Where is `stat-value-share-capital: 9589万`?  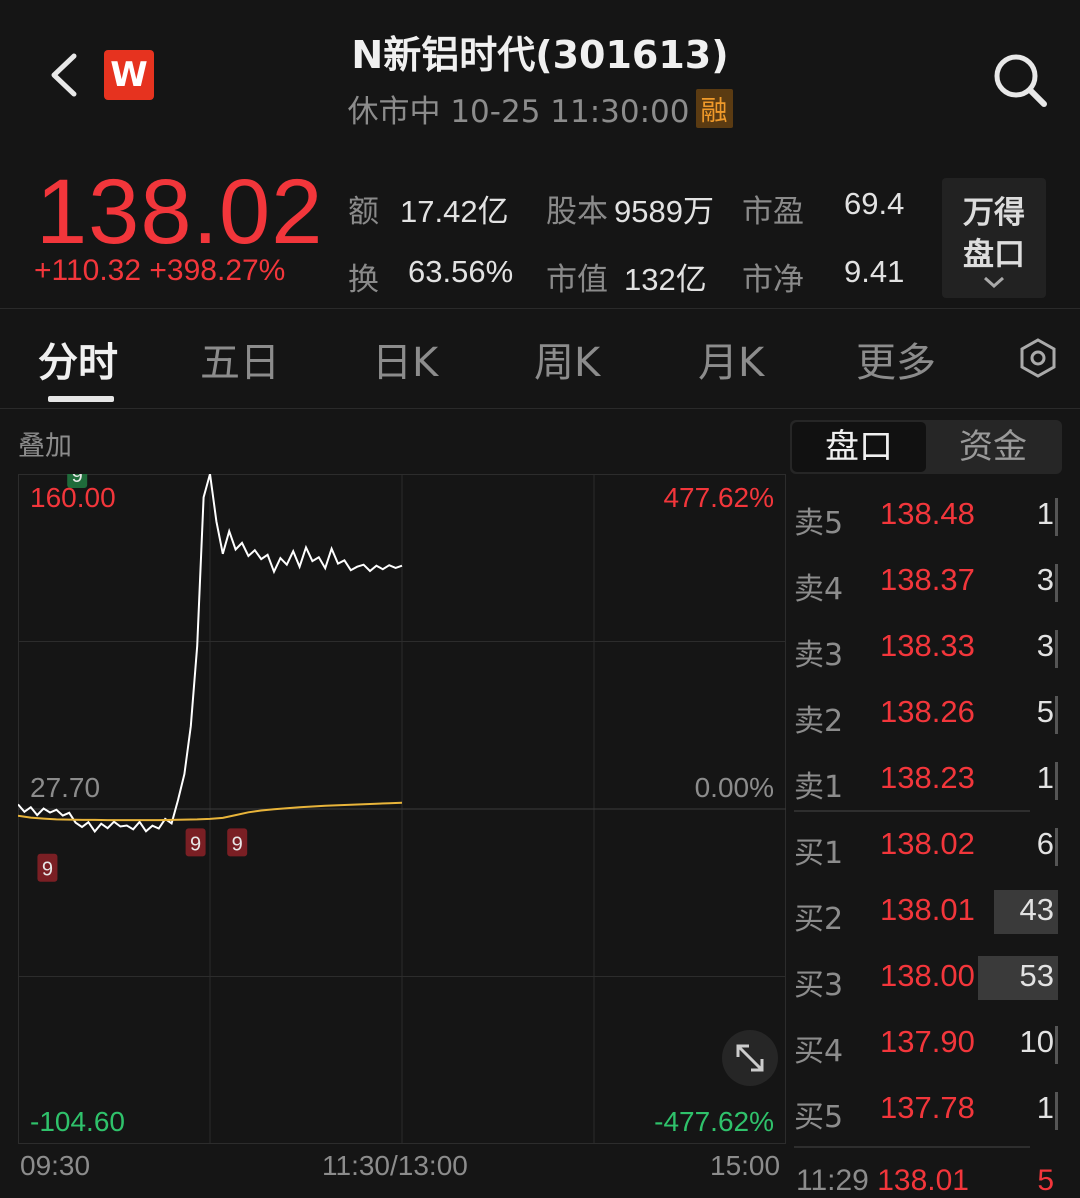 stat-value-share-capital: 9589万 is located at coordinates (664, 211).